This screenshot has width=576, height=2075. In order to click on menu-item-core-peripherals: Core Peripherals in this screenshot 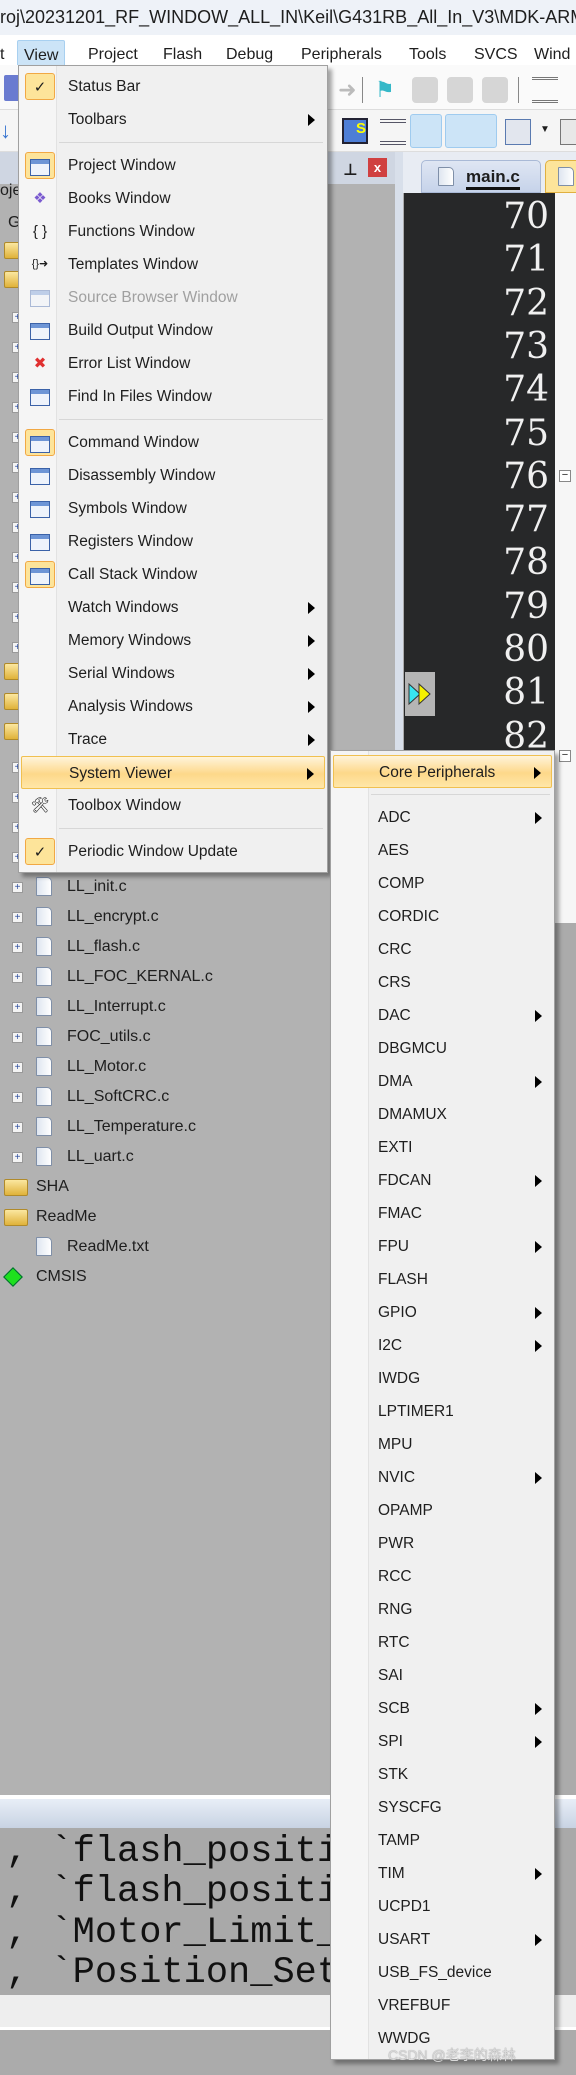, I will do `click(442, 771)`.